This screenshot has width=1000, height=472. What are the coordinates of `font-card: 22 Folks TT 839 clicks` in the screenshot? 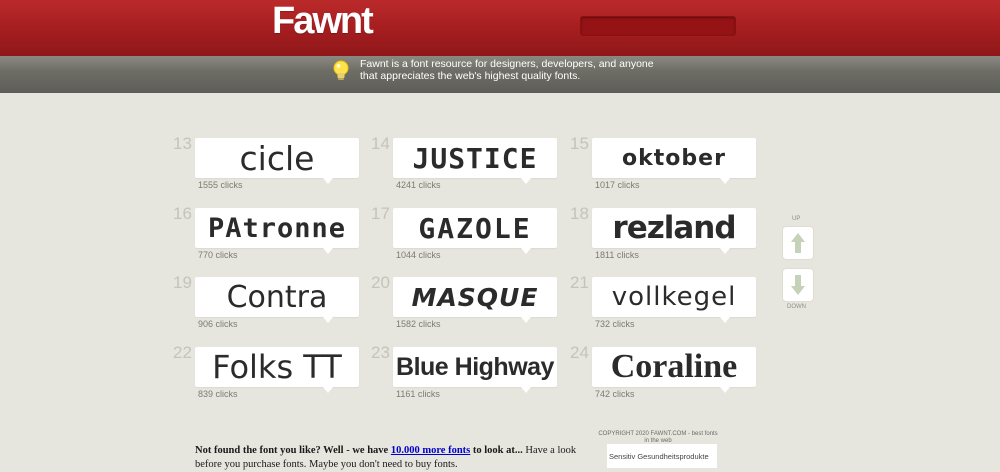 It's located at (284, 380).